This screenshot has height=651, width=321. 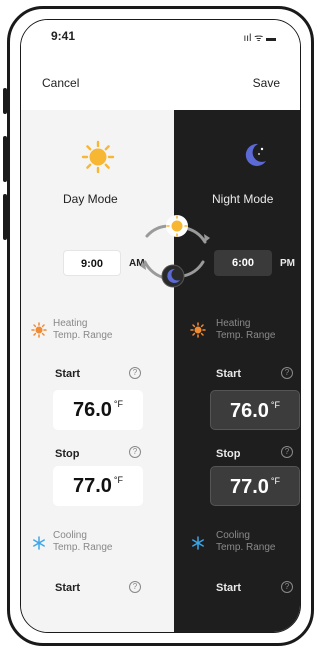 What do you see at coordinates (287, 452) in the screenshot?
I see `night-stop-help-icon: ?` at bounding box center [287, 452].